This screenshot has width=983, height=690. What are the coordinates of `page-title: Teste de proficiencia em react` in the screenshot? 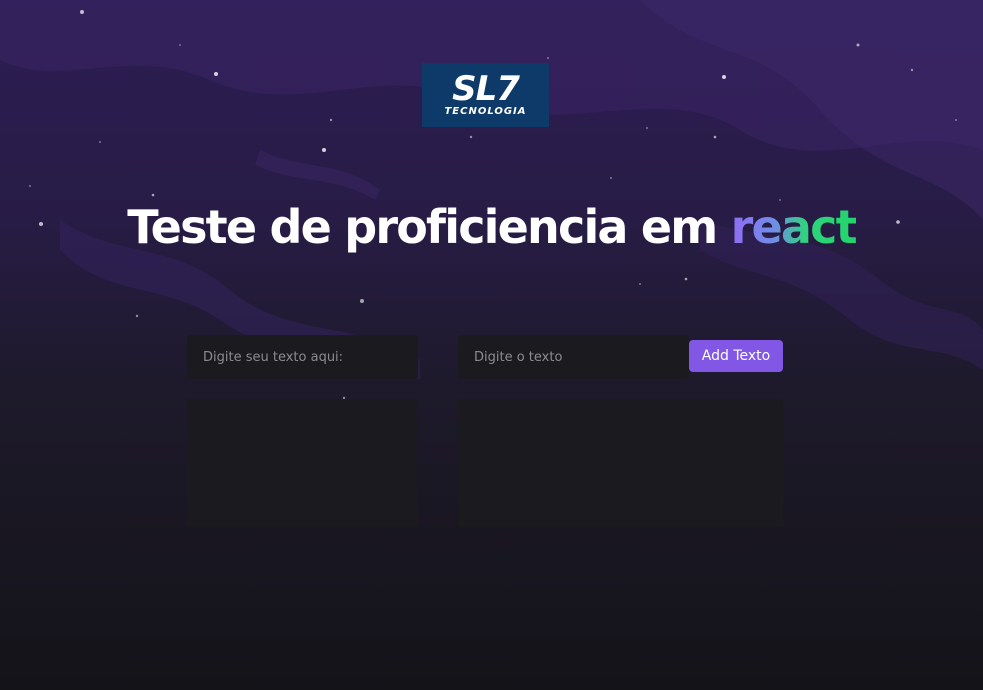 It's located at (491, 227).